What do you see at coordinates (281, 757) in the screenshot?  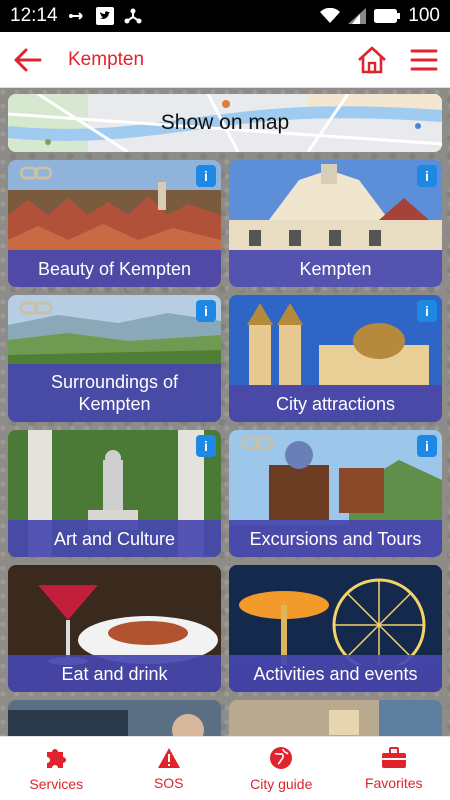 I see `globe-icon` at bounding box center [281, 757].